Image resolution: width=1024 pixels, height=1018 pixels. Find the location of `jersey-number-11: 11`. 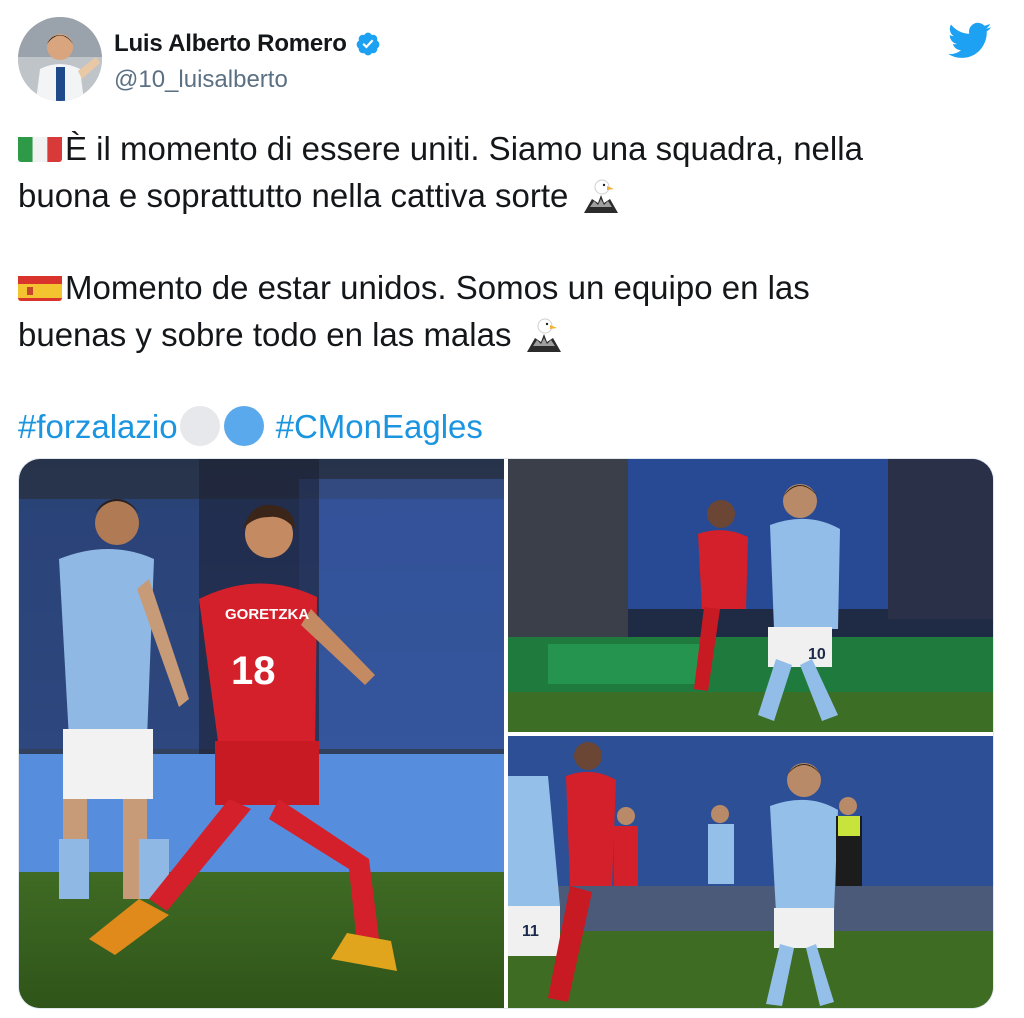

jersey-number-11: 11 is located at coordinates (530, 931).